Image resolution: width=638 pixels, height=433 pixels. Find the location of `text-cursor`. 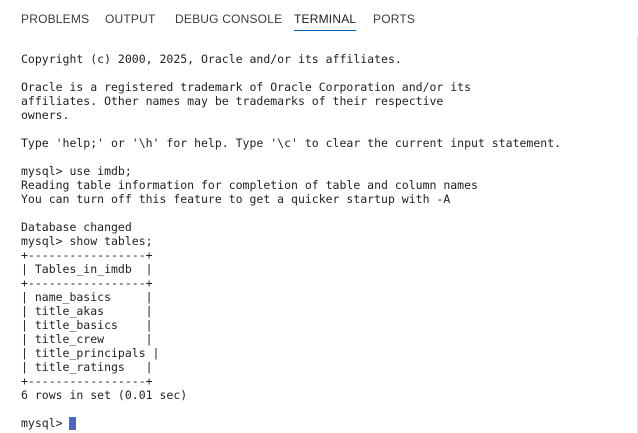

text-cursor is located at coordinates (73, 423).